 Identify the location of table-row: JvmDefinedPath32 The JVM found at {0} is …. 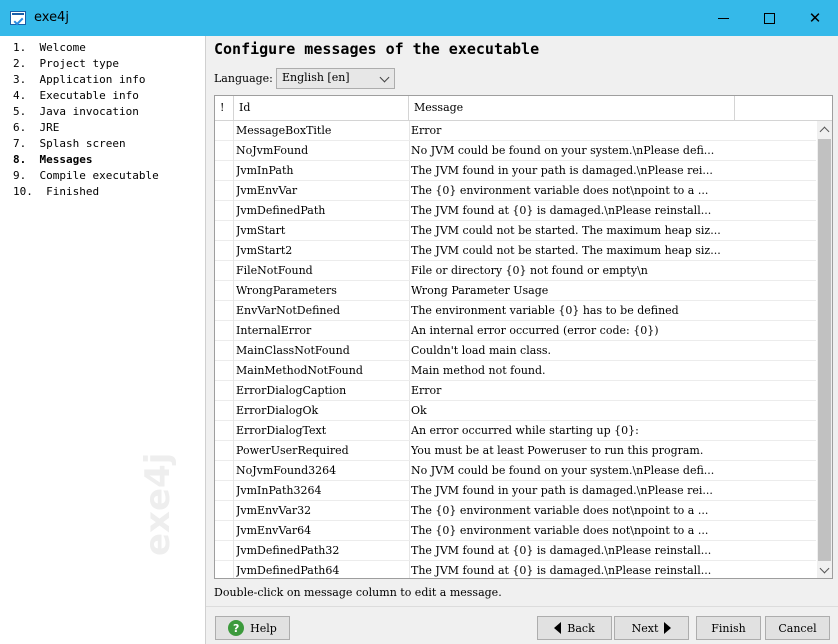
(515, 551).